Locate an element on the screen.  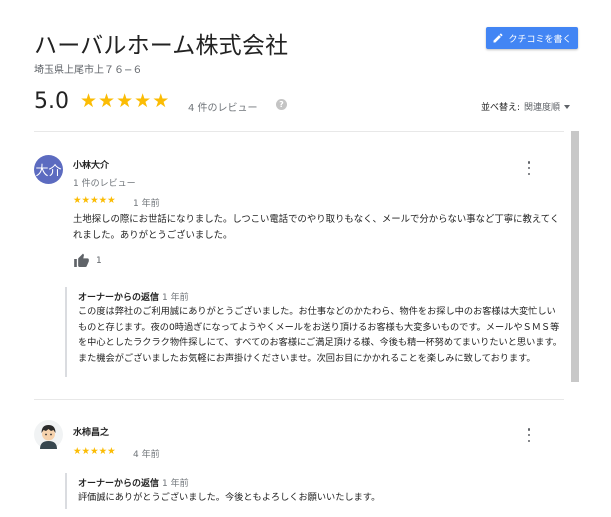
average-rating: 5.0 is located at coordinates (51, 101).